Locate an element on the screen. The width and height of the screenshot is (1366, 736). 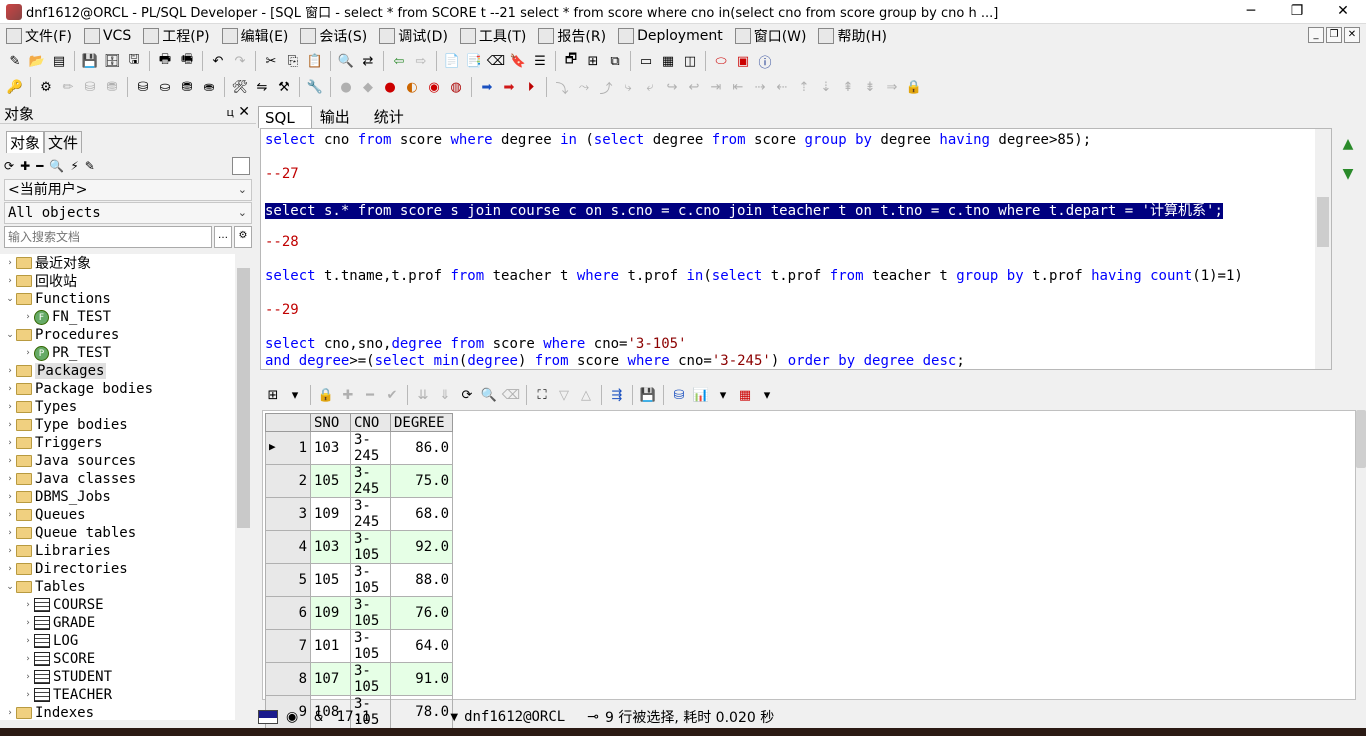
tree-node-queues: › Queues is located at coordinates (126, 515).